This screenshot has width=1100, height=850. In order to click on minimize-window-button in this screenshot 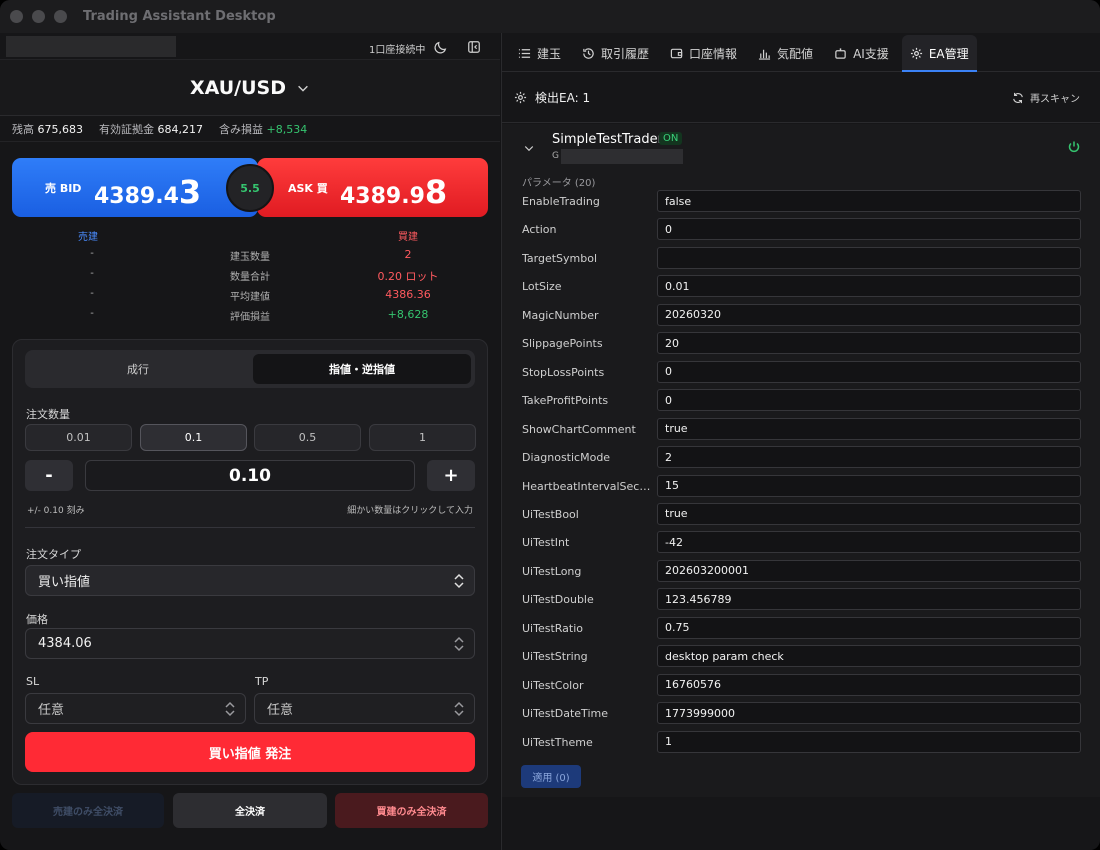, I will do `click(38, 16)`.